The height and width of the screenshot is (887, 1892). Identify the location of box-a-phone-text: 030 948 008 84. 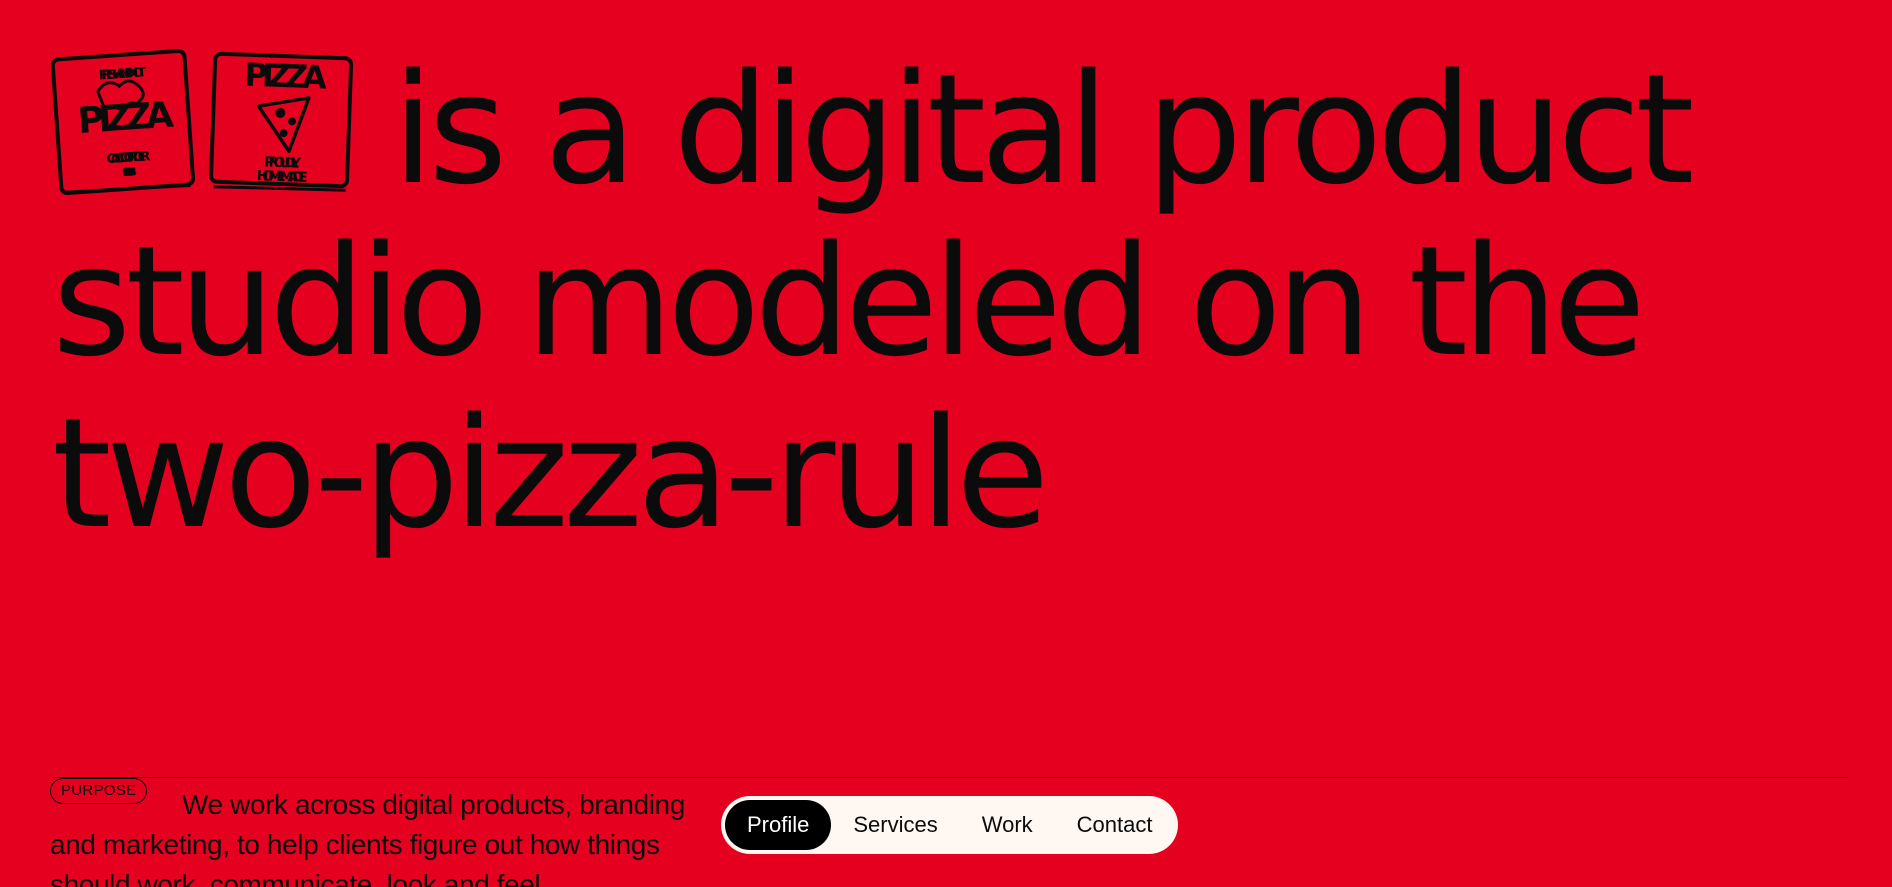
(130, 172).